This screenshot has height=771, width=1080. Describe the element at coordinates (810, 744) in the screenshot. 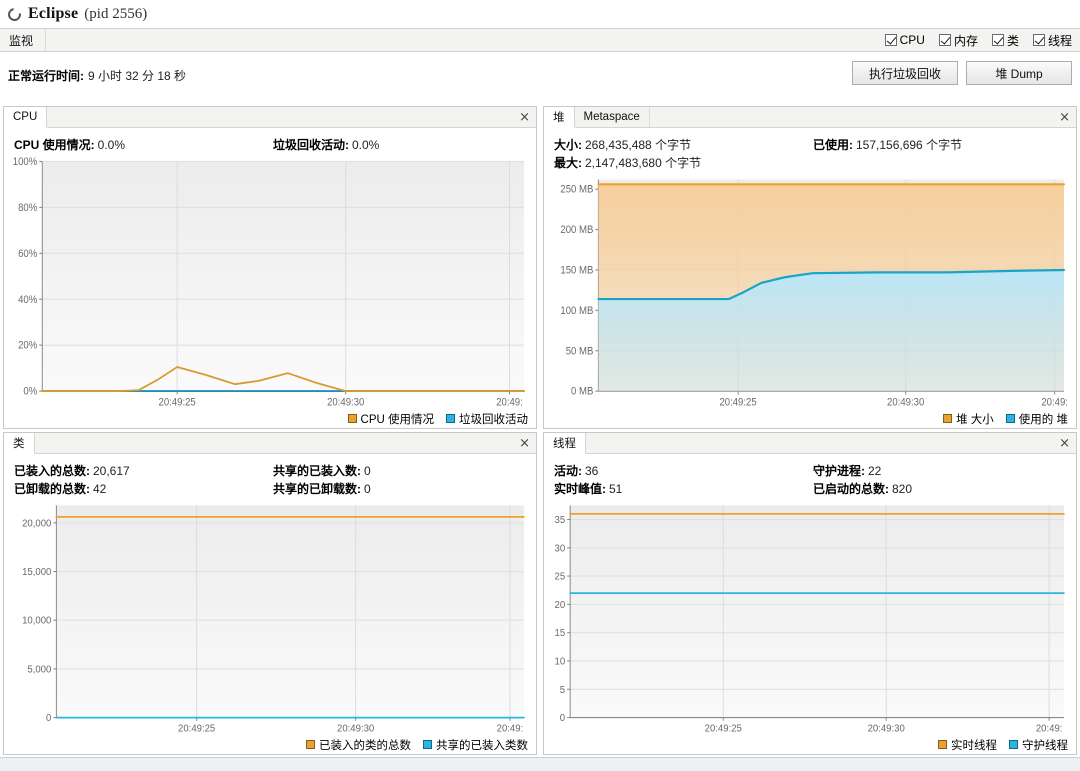

I see `threads-legend: 实时线程 守护线程` at that location.